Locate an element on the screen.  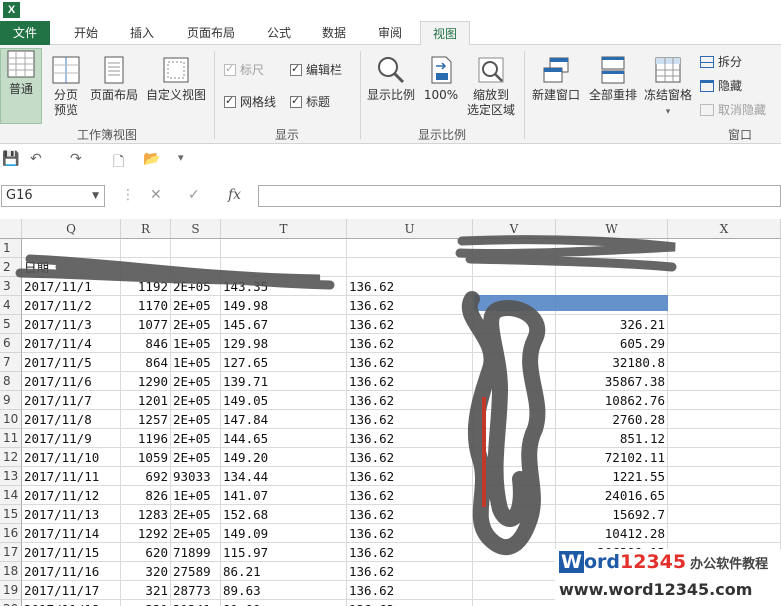
row-header: 20 is located at coordinates (11, 603).